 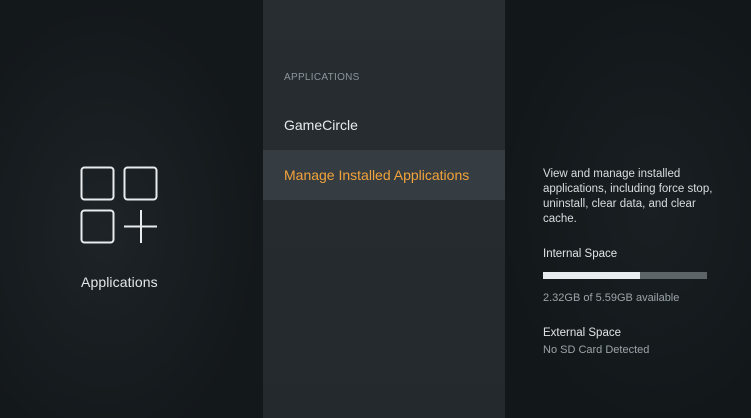 What do you see at coordinates (591, 275) in the screenshot?
I see `internal-storage-fill` at bounding box center [591, 275].